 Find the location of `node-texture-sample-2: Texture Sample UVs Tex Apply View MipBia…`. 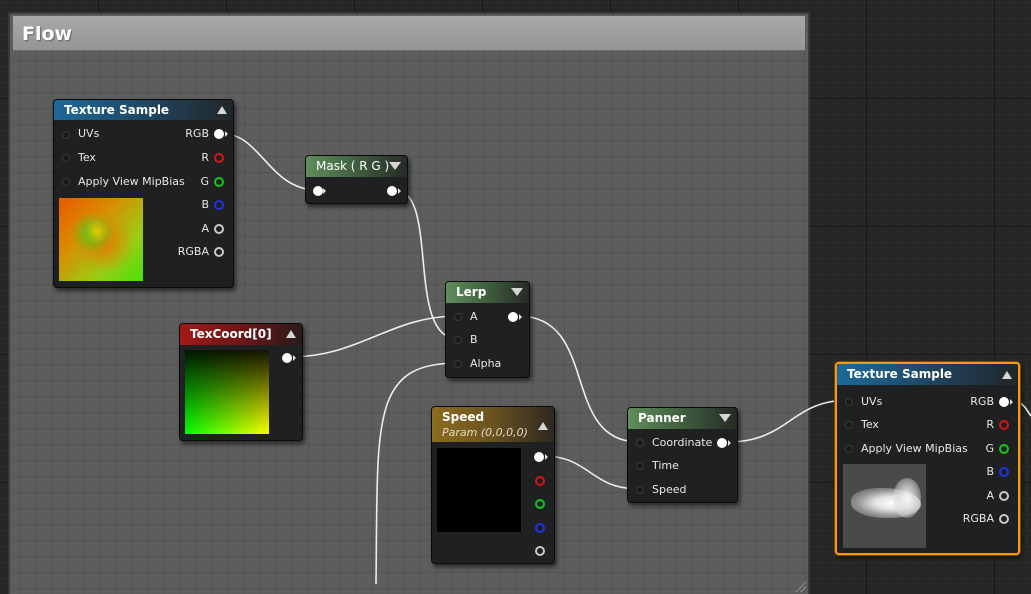

node-texture-sample-2: Texture Sample UVs Tex Apply View MipBia… is located at coordinates (927, 458).